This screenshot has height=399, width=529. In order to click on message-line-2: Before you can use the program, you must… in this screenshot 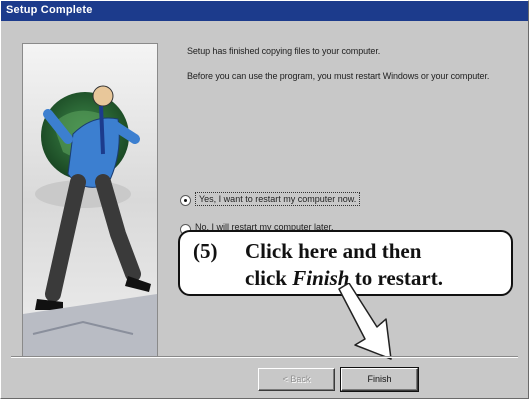, I will do `click(338, 76)`.